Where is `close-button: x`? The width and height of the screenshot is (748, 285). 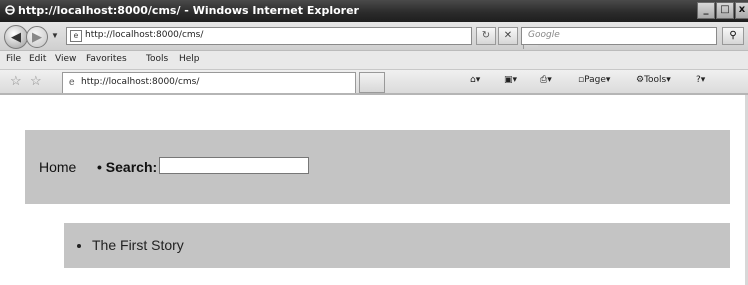 close-button: x is located at coordinates (741, 10).